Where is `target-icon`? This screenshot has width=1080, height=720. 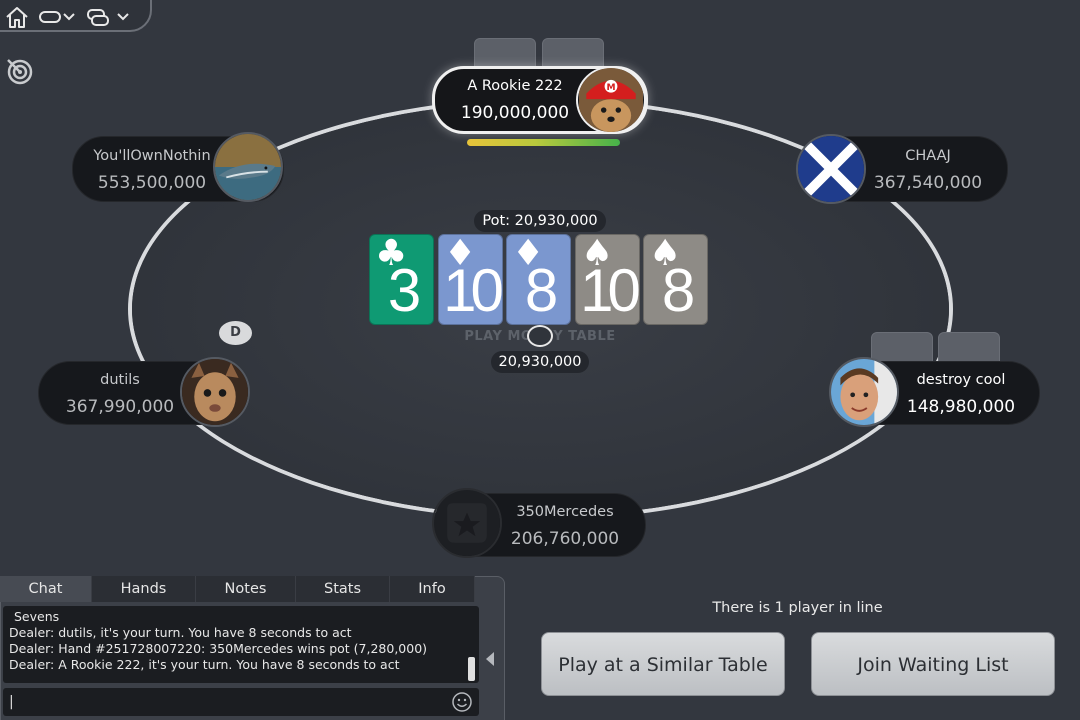 target-icon is located at coordinates (19, 71).